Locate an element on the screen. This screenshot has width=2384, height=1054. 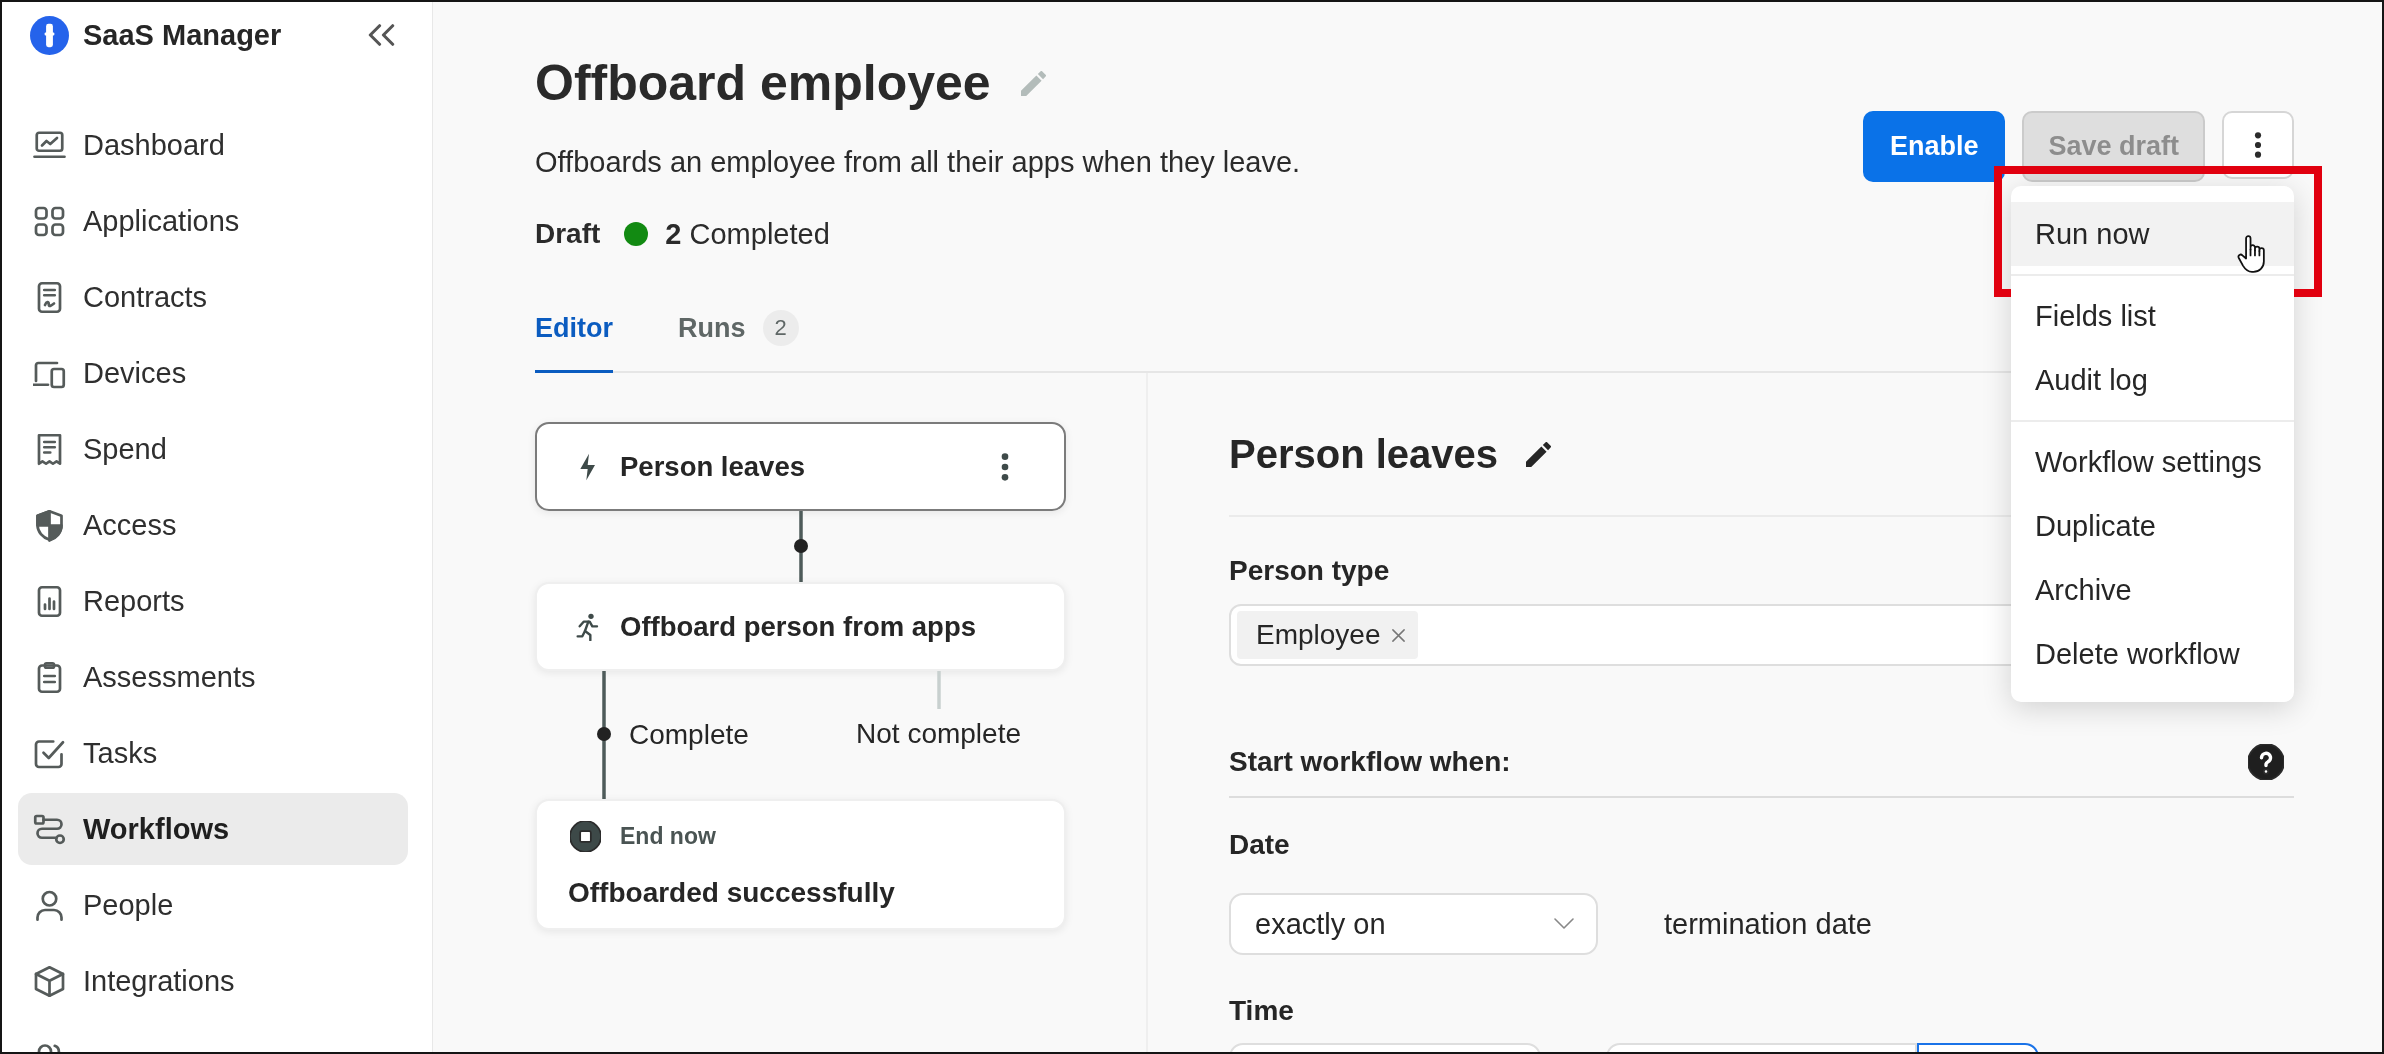
count-badge: 2 is located at coordinates (780, 328).